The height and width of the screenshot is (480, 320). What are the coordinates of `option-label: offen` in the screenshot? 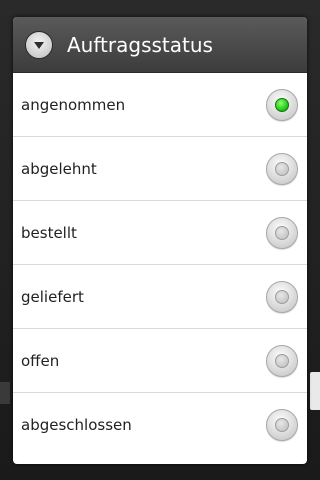 It's located at (40, 360).